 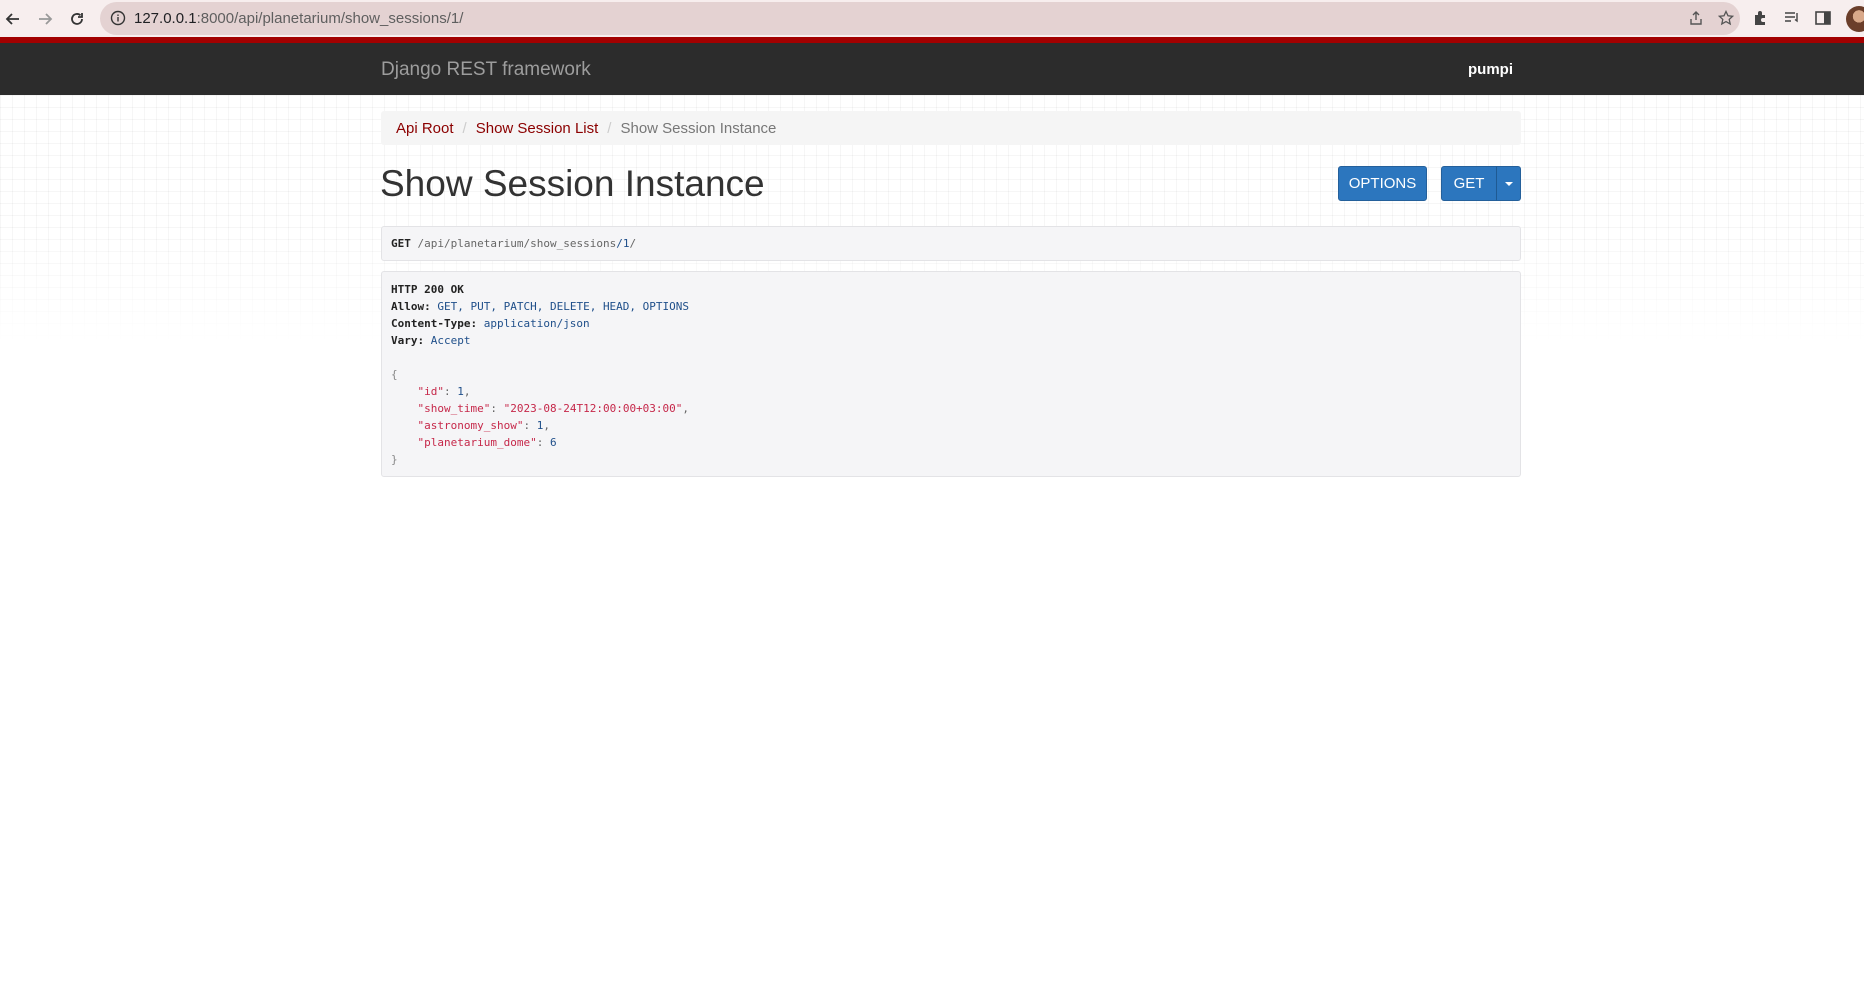 I want to click on caret-down-icon, so click(x=1508, y=183).